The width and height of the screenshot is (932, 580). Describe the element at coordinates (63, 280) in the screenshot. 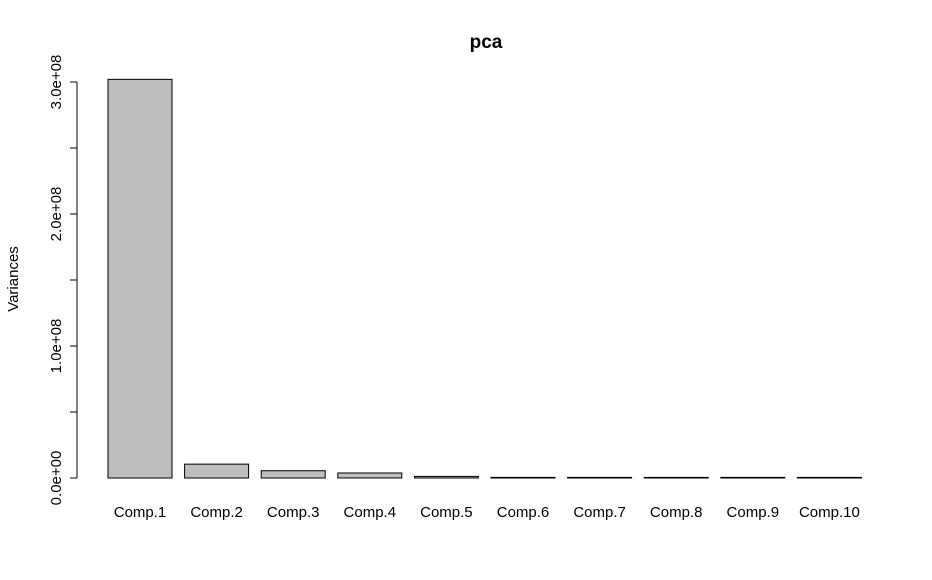

I see `y-axis: 0.0e+00 1.0e+08 2.0e+08 3.0e+08` at that location.